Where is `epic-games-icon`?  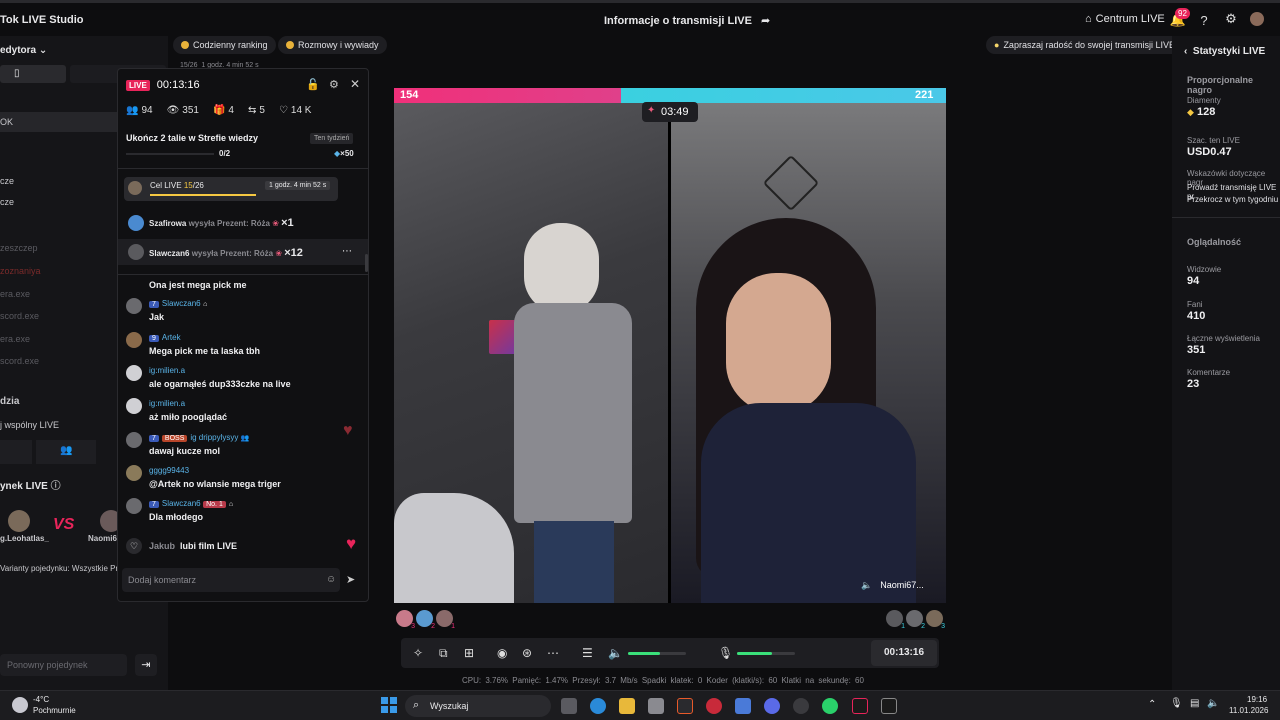 epic-games-icon is located at coordinates (889, 706).